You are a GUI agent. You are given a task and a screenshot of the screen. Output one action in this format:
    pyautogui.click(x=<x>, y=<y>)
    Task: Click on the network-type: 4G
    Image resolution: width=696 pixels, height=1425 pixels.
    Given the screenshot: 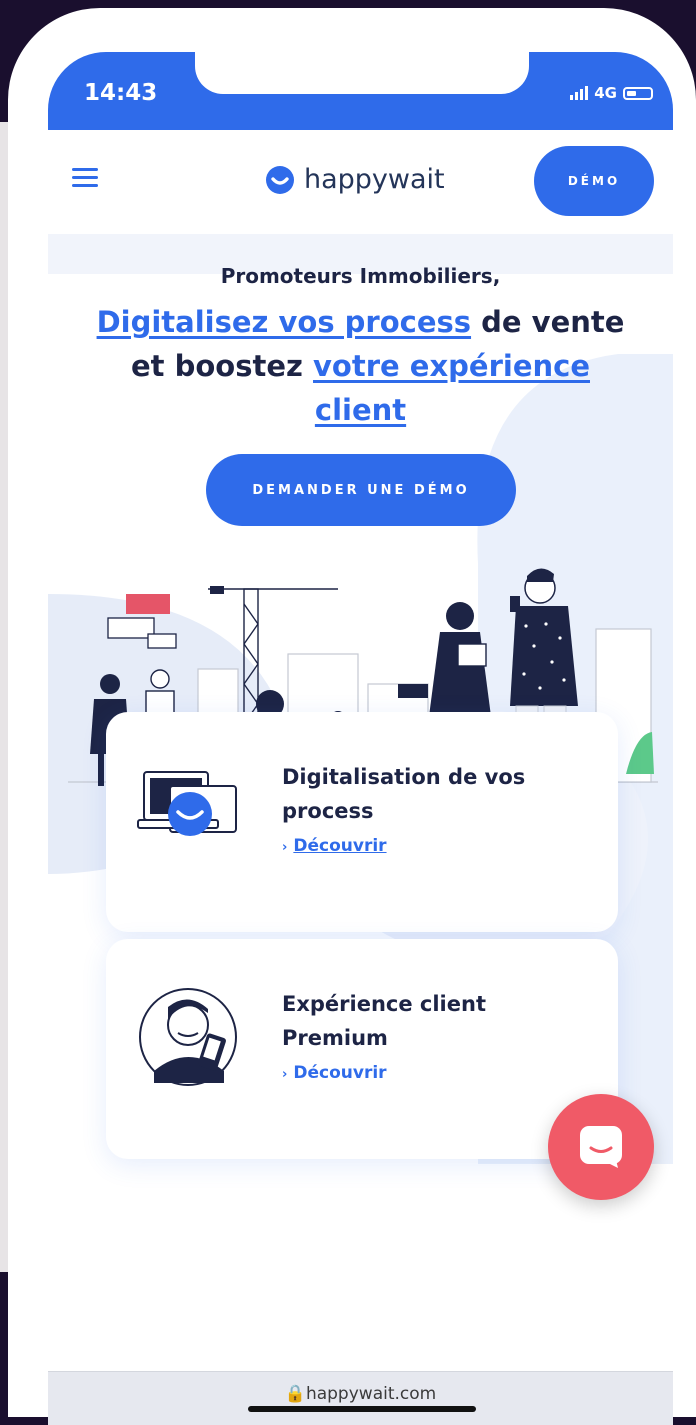 What is the action you would take?
    pyautogui.click(x=605, y=93)
    